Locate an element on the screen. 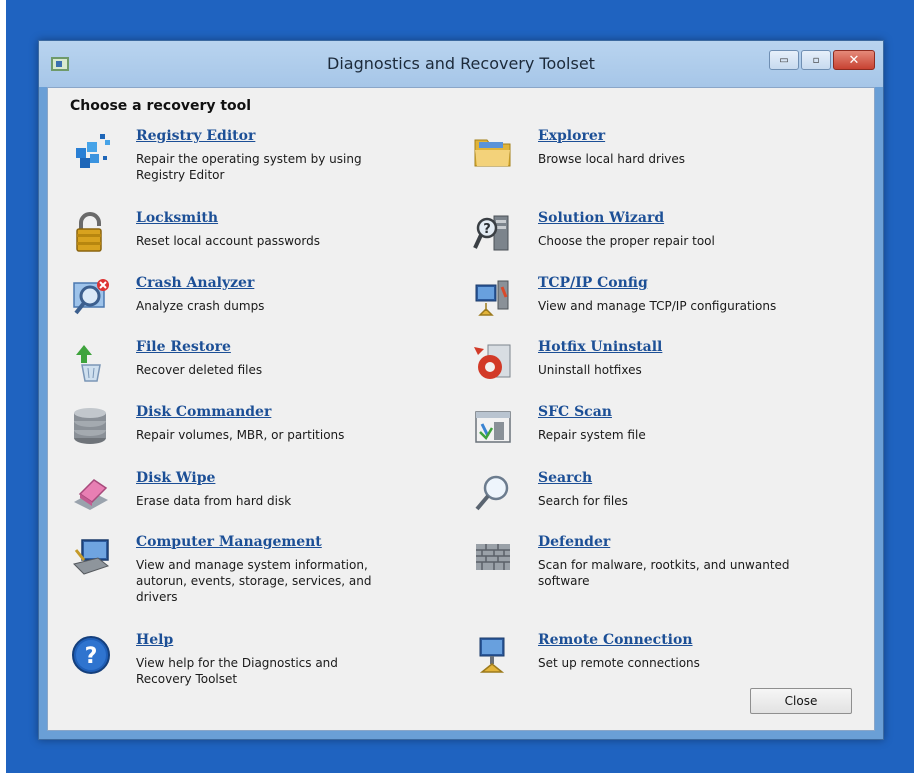 This screenshot has width=914, height=773. search-link: Search is located at coordinates (565, 478).